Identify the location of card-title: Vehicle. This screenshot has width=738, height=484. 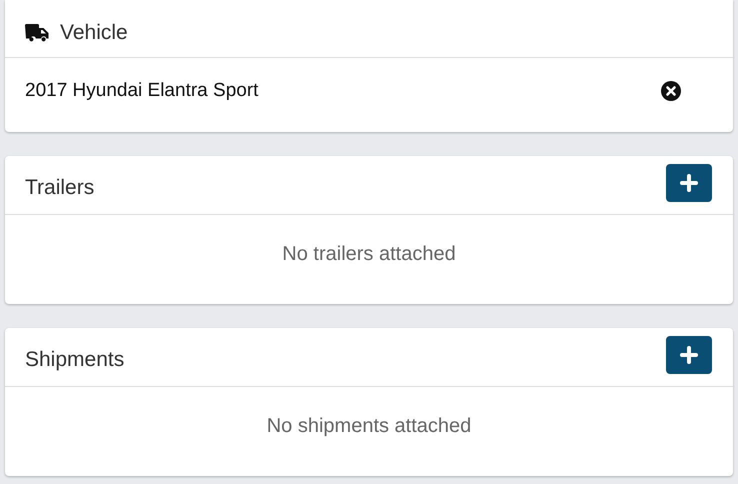
(94, 33).